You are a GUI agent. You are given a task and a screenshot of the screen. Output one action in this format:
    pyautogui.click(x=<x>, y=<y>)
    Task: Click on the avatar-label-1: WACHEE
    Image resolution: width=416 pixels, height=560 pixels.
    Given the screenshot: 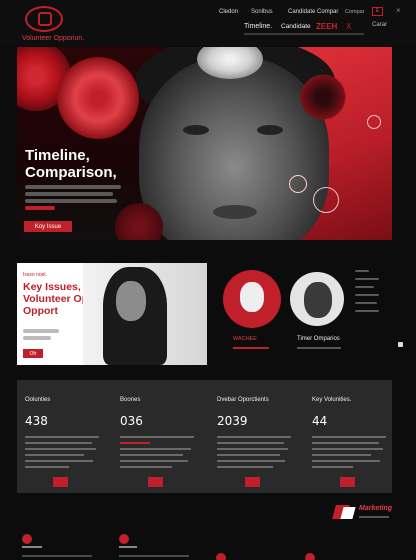 What is the action you would take?
    pyautogui.click(x=245, y=339)
    